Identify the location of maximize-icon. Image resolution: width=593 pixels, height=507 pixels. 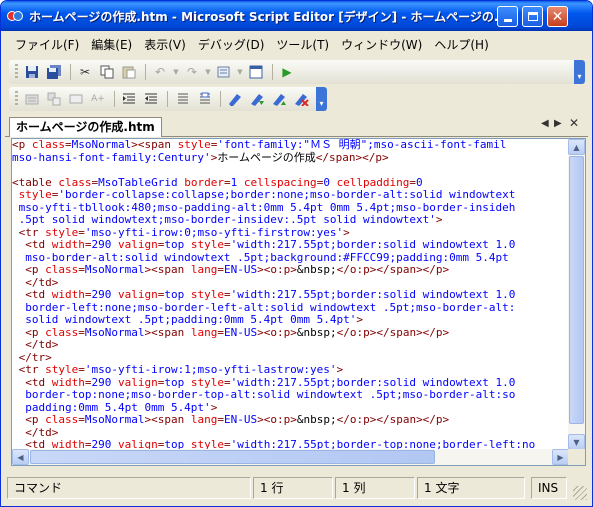
(532, 16).